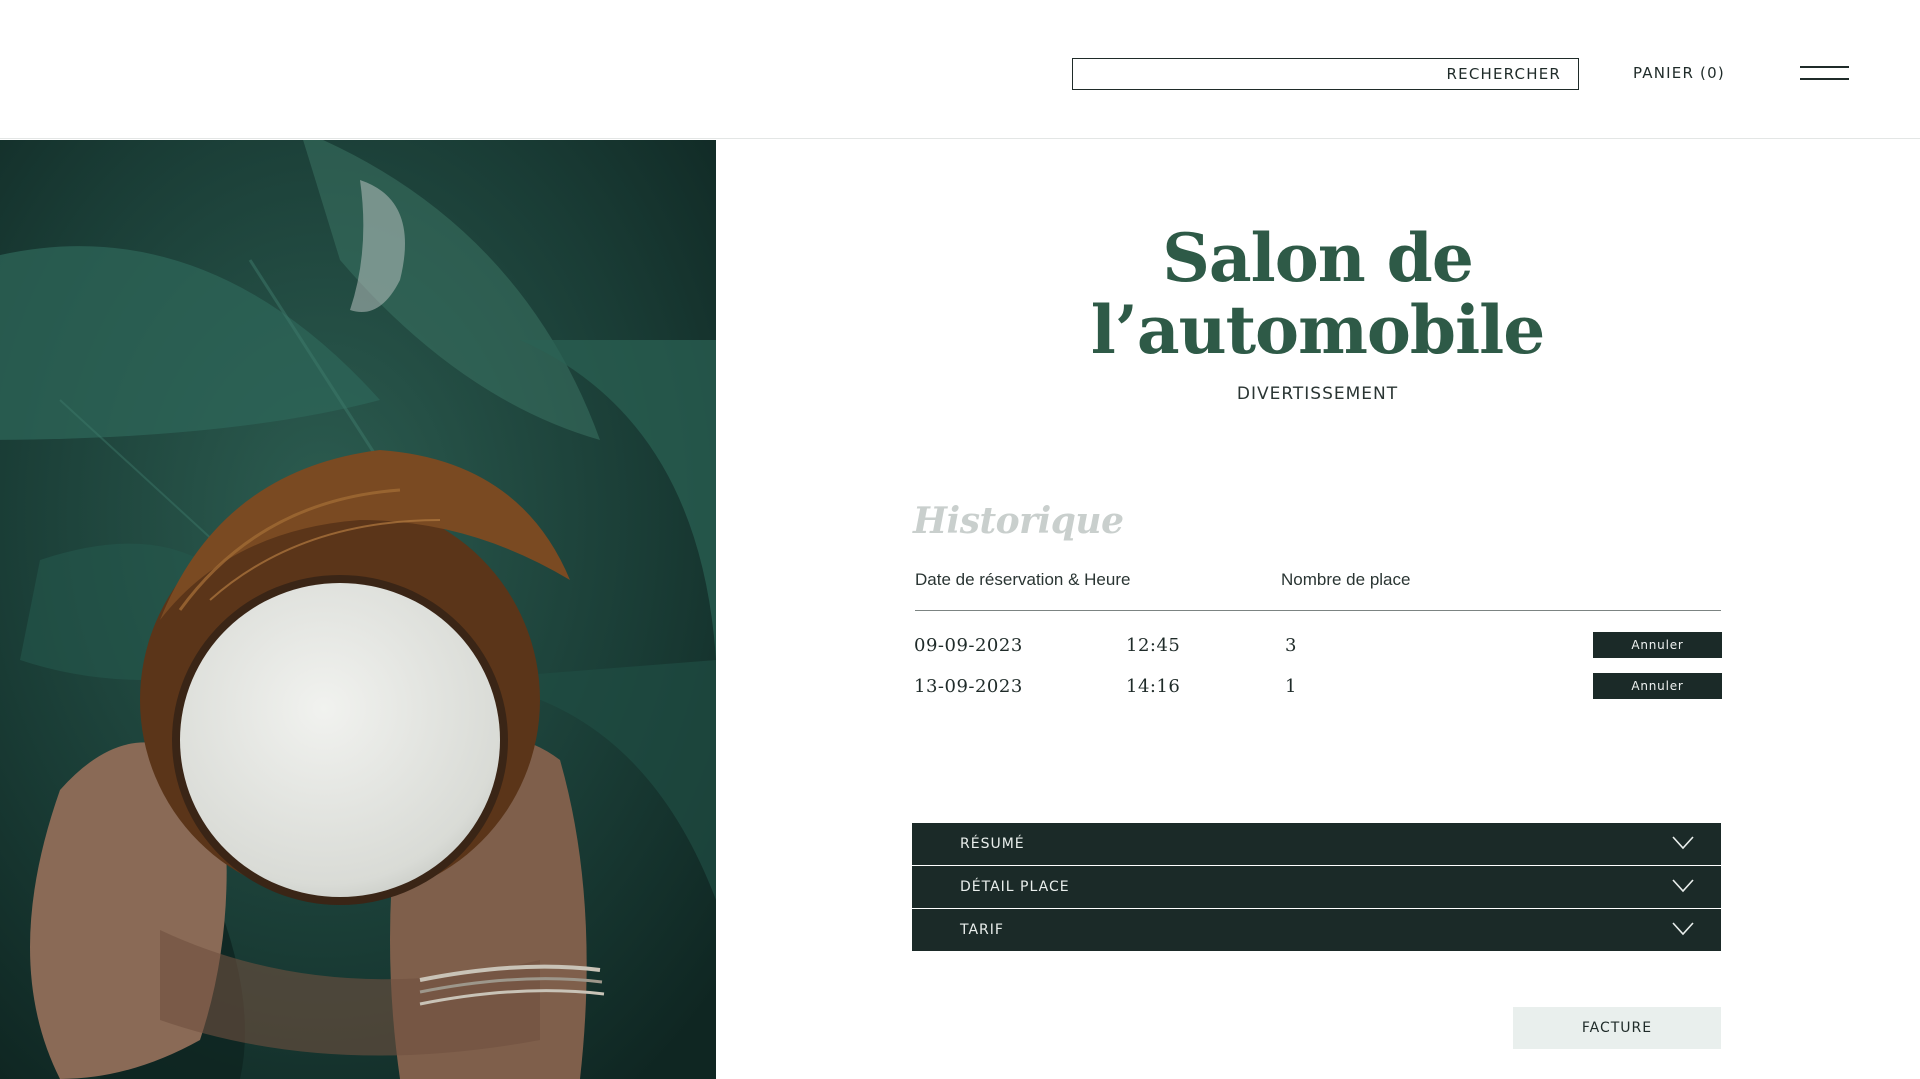  I want to click on accordion-label: RÉSUMÉ, so click(992, 844).